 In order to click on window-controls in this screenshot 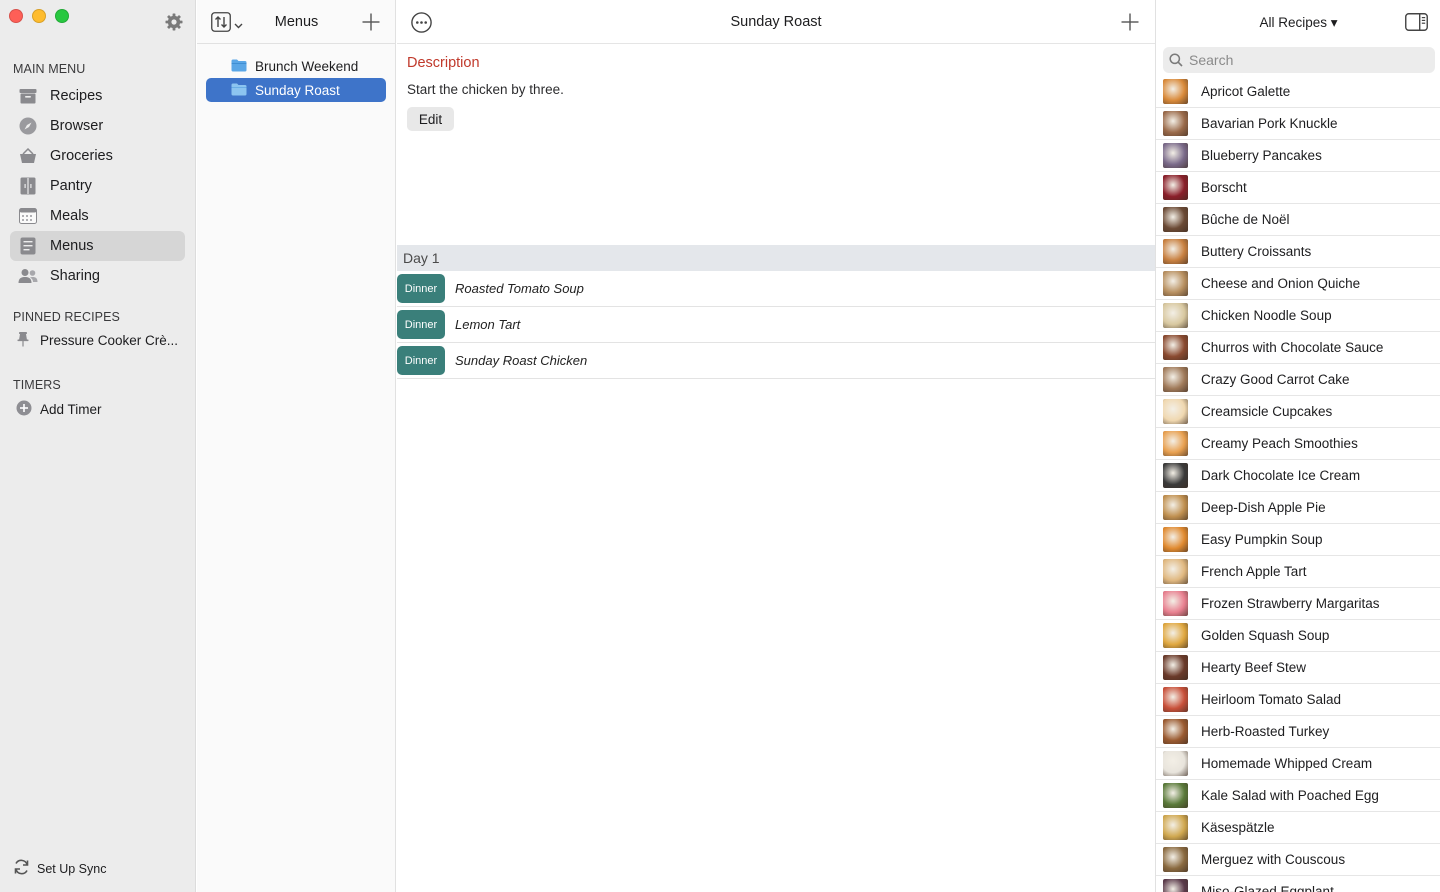, I will do `click(39, 16)`.